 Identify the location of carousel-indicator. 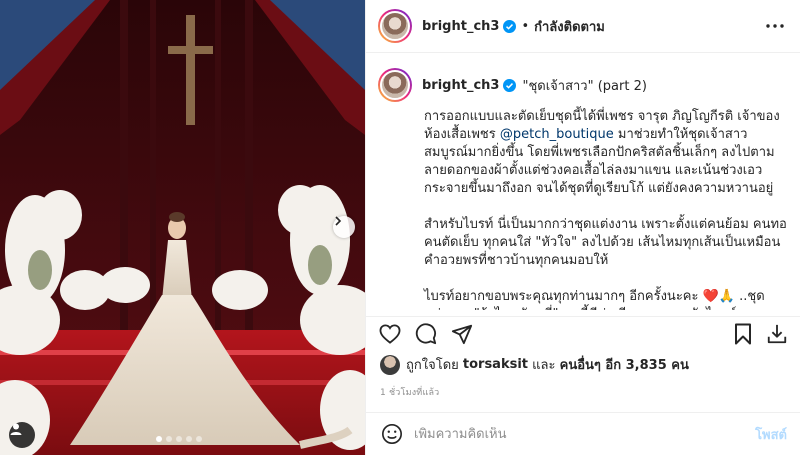
(179, 439).